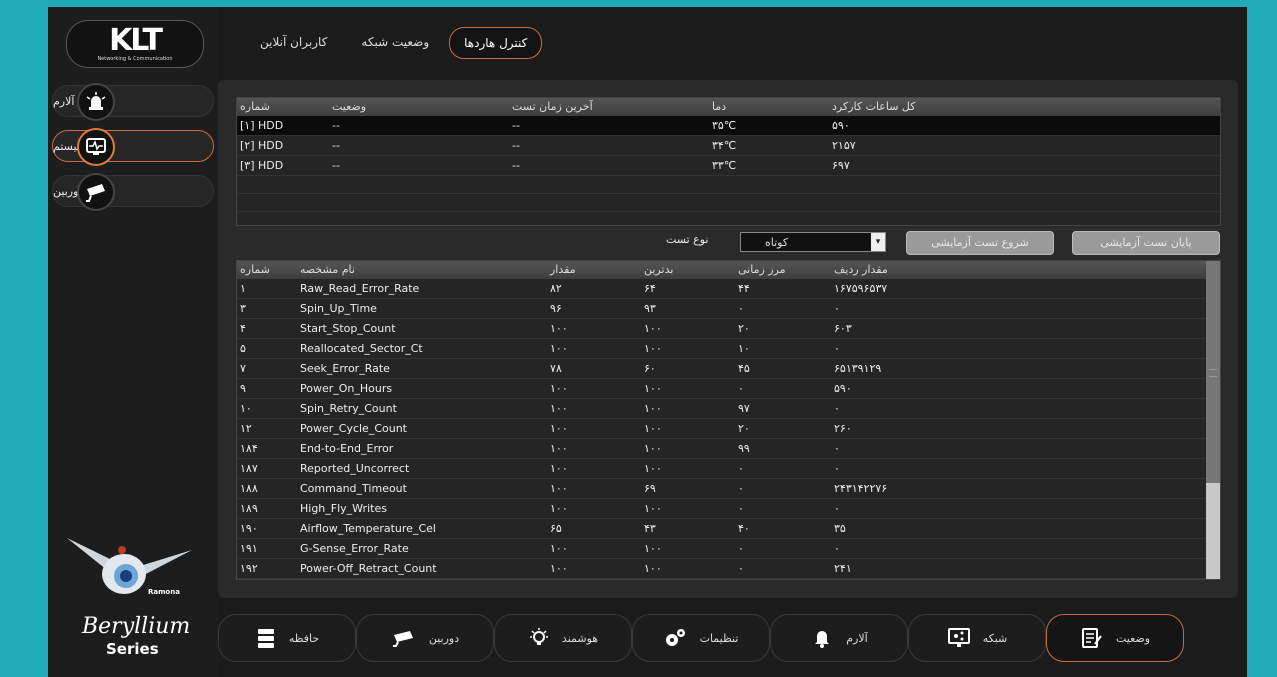 Image resolution: width=1277 pixels, height=677 pixels. Describe the element at coordinates (840, 528) in the screenshot. I see `table-cell: ۳۵` at that location.